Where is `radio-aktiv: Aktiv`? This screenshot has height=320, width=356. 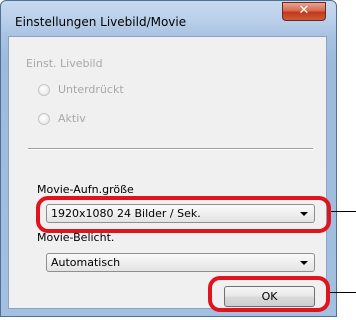
radio-aktiv: Aktiv is located at coordinates (62, 118).